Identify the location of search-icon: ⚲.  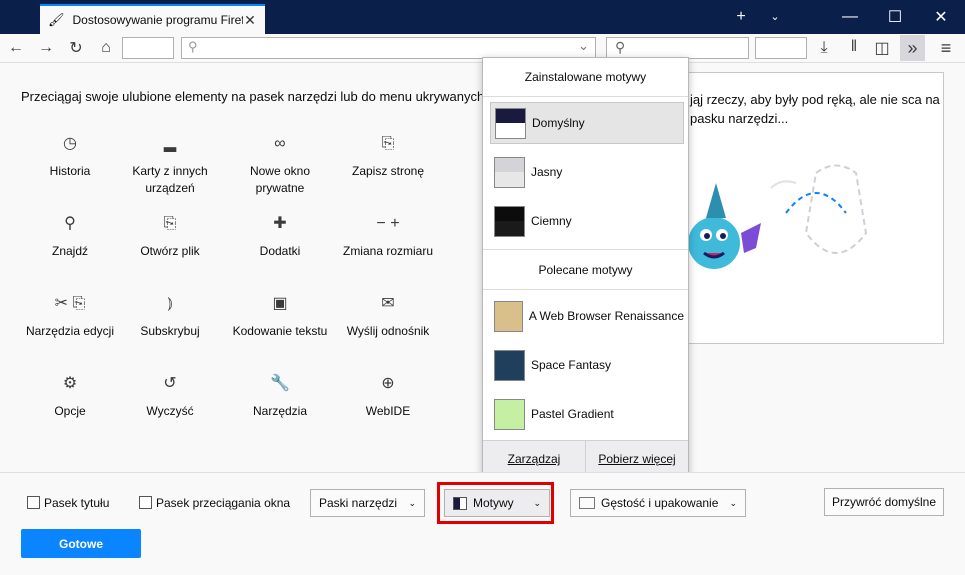
(193, 46).